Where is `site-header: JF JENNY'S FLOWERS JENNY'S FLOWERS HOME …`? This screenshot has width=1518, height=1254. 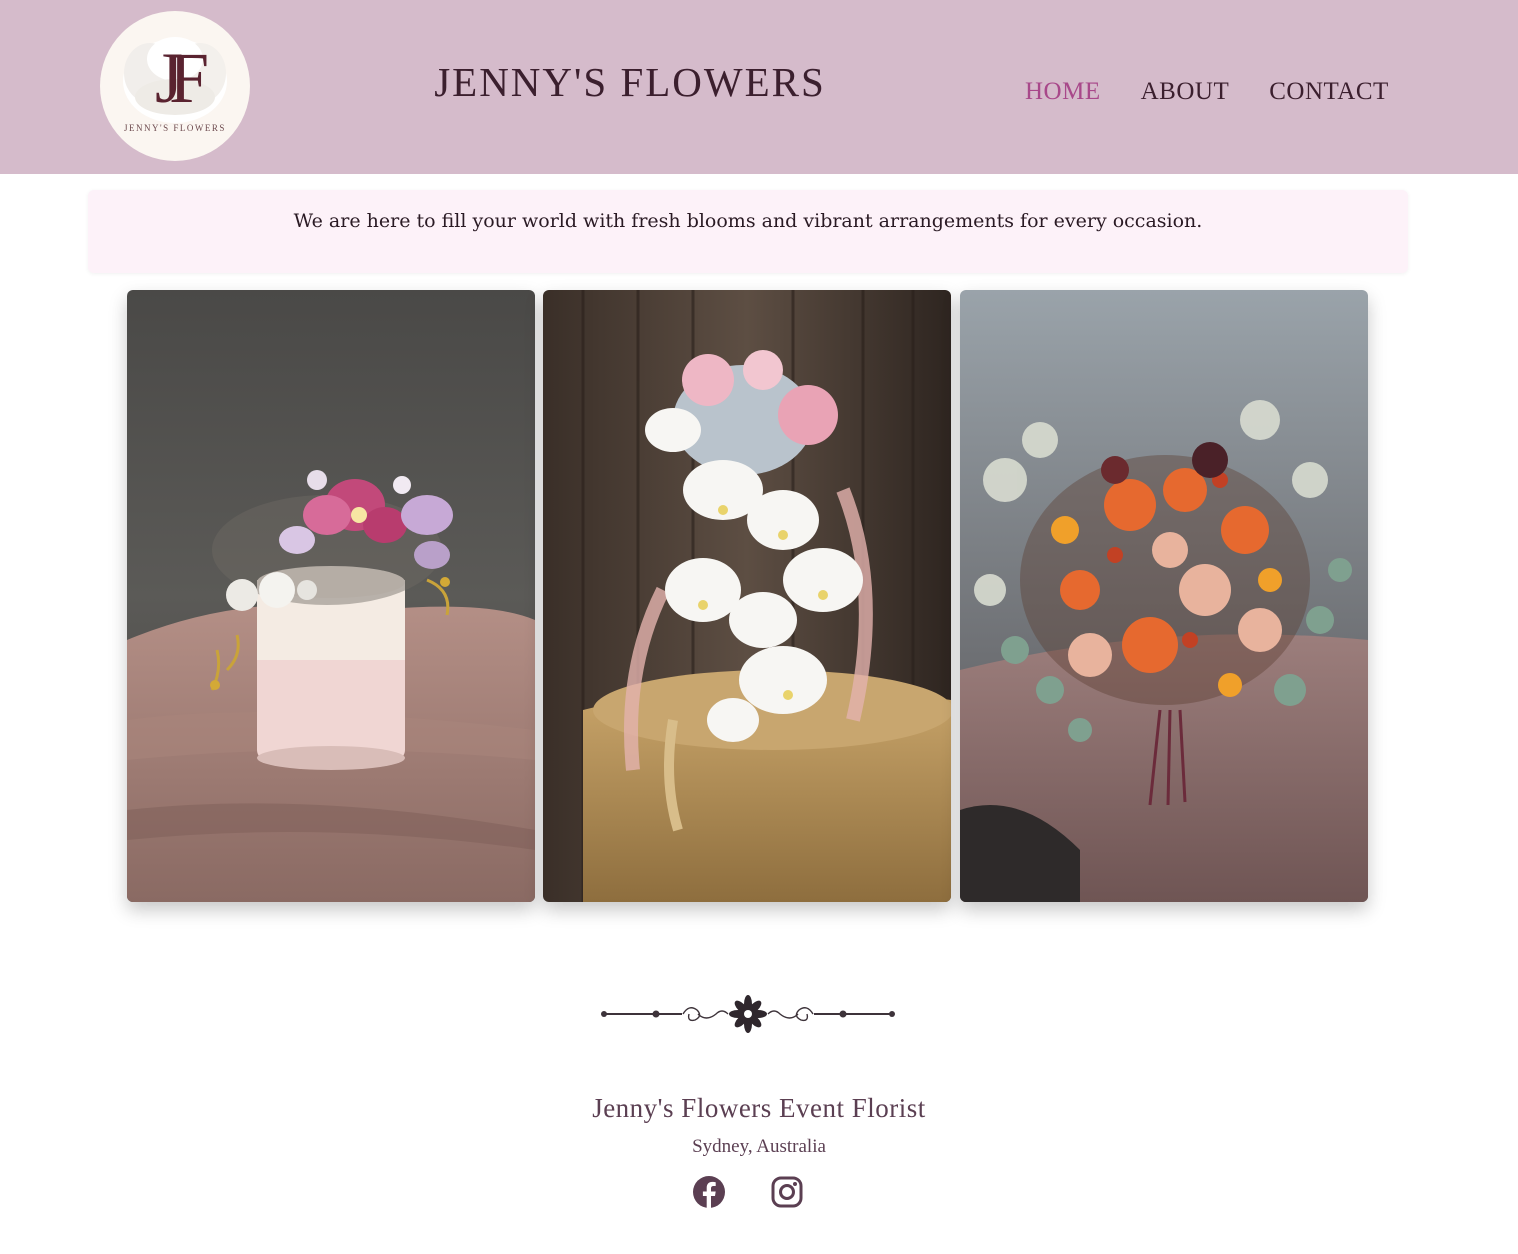
site-header: JF JENNY'S FLOWERS JENNY'S FLOWERS HOME … is located at coordinates (759, 87).